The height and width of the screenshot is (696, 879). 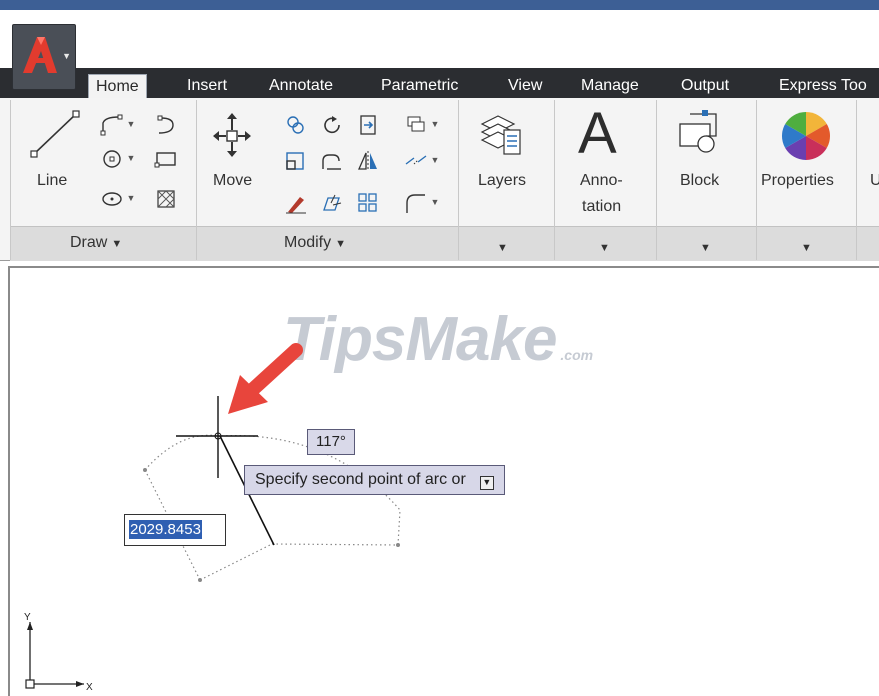 I want to click on ucs-icon, so click(x=54, y=655).